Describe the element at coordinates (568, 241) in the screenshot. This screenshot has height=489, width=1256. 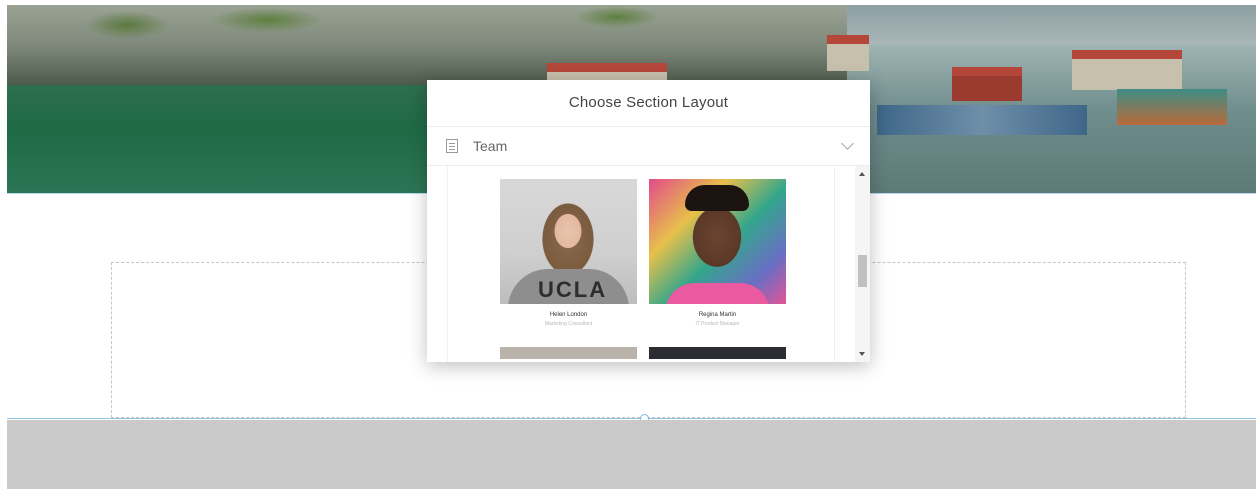
I see `member-photo: UCLA` at that location.